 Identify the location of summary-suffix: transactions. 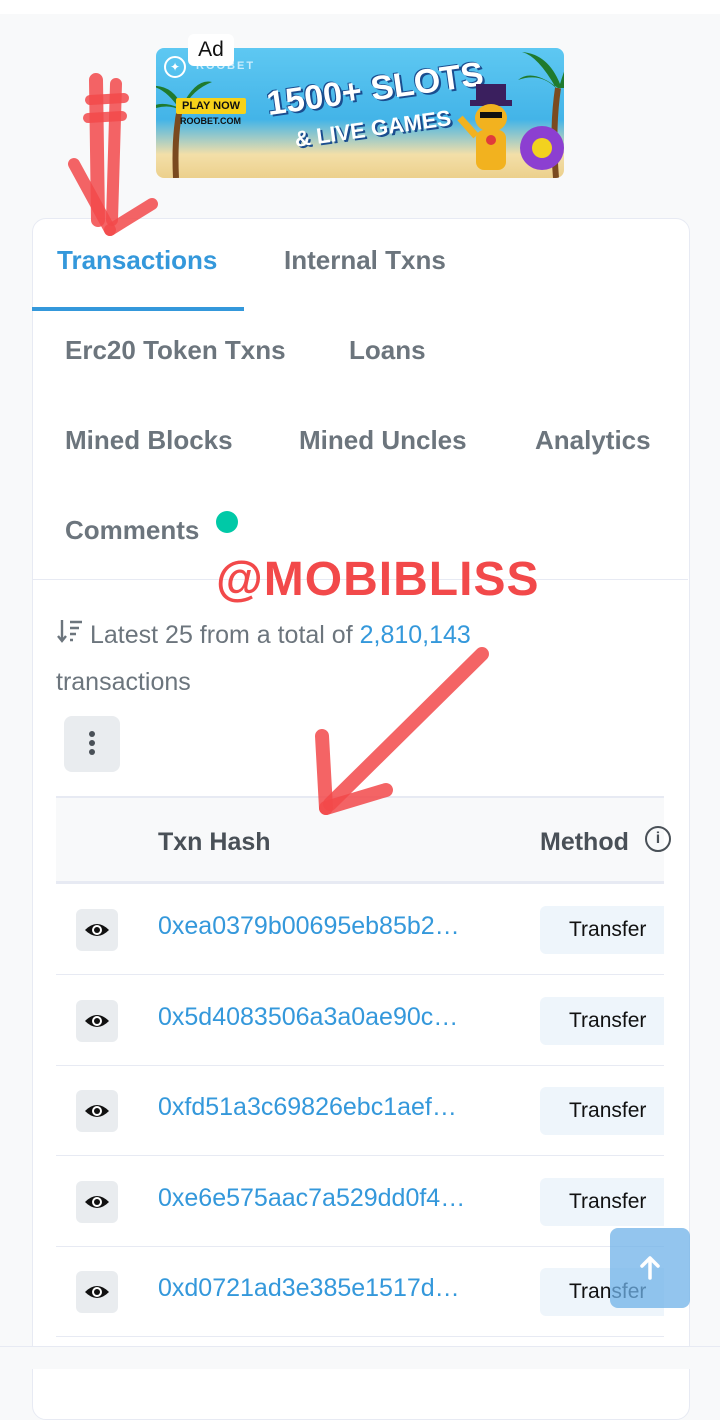
(123, 682).